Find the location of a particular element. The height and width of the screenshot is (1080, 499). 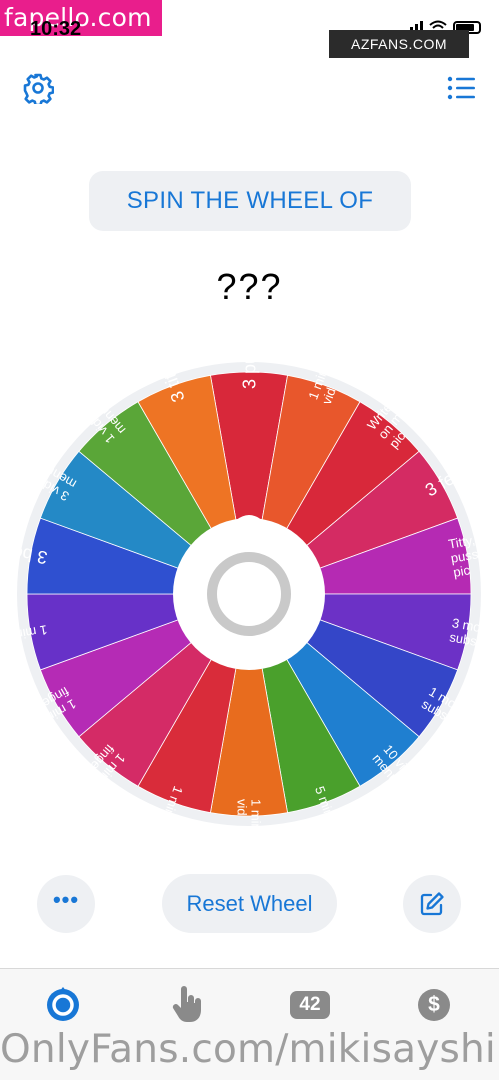

list-icon is located at coordinates (461, 88).